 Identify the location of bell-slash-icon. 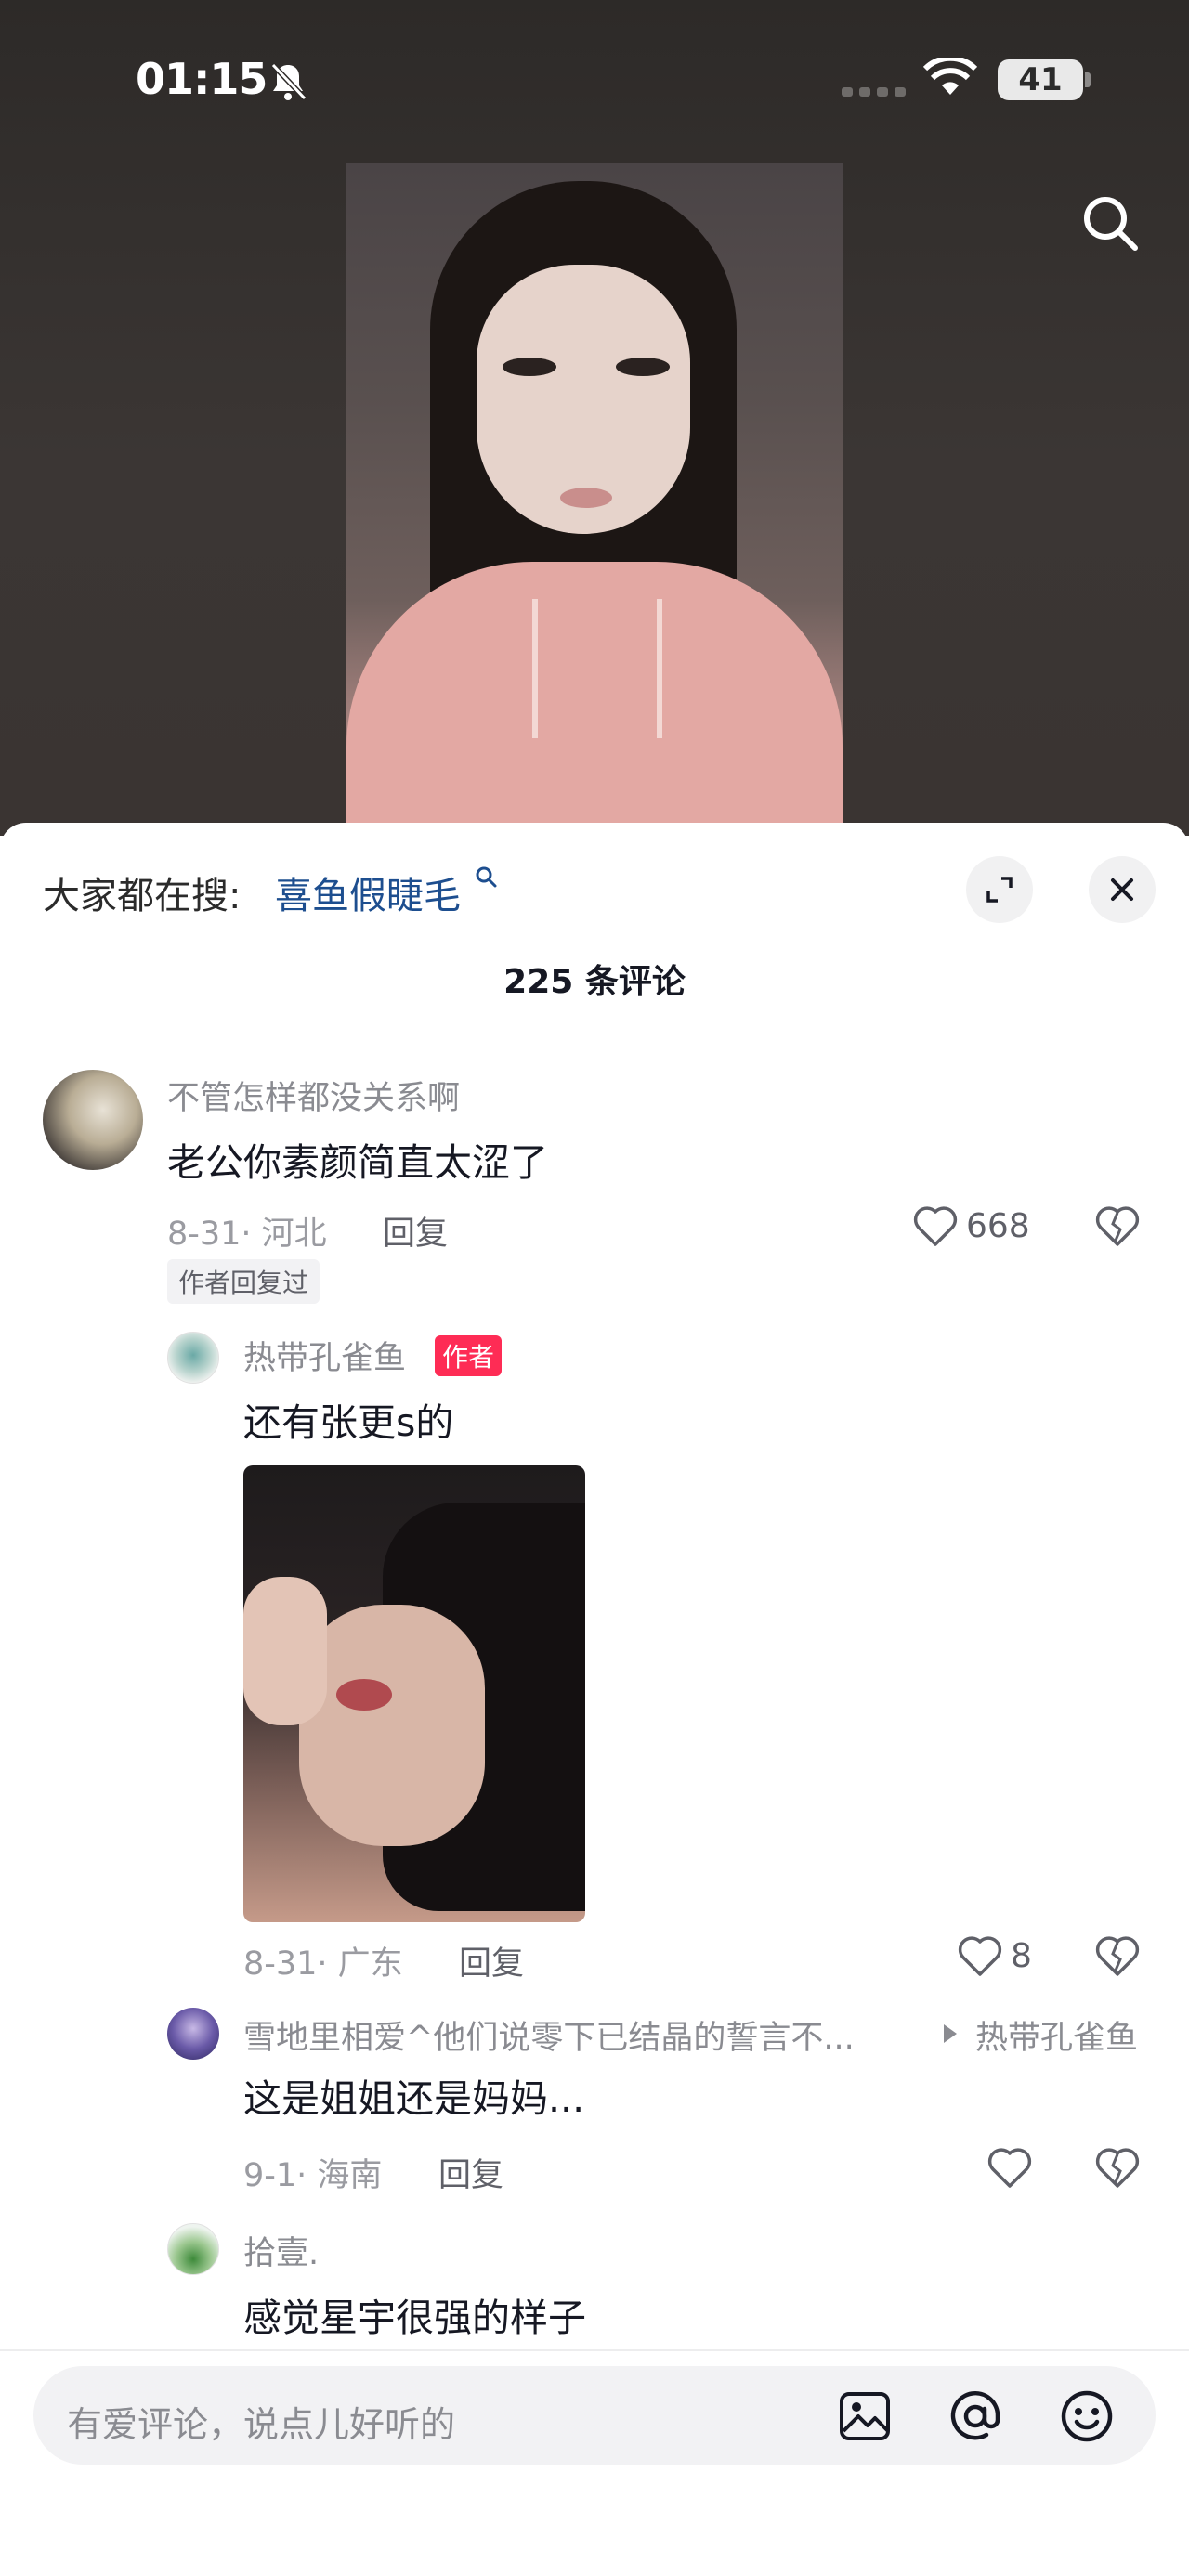
(289, 81).